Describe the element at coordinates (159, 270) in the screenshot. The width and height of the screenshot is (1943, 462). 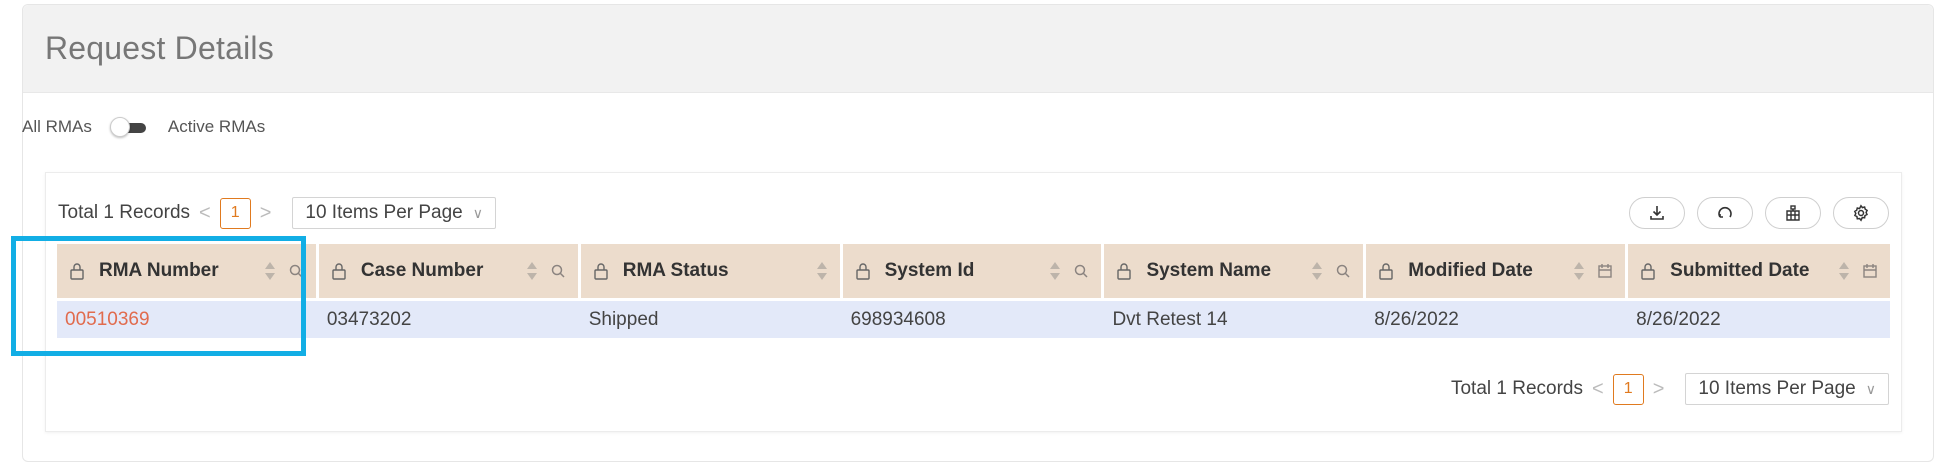
I see `column-label: RMA Number` at that location.